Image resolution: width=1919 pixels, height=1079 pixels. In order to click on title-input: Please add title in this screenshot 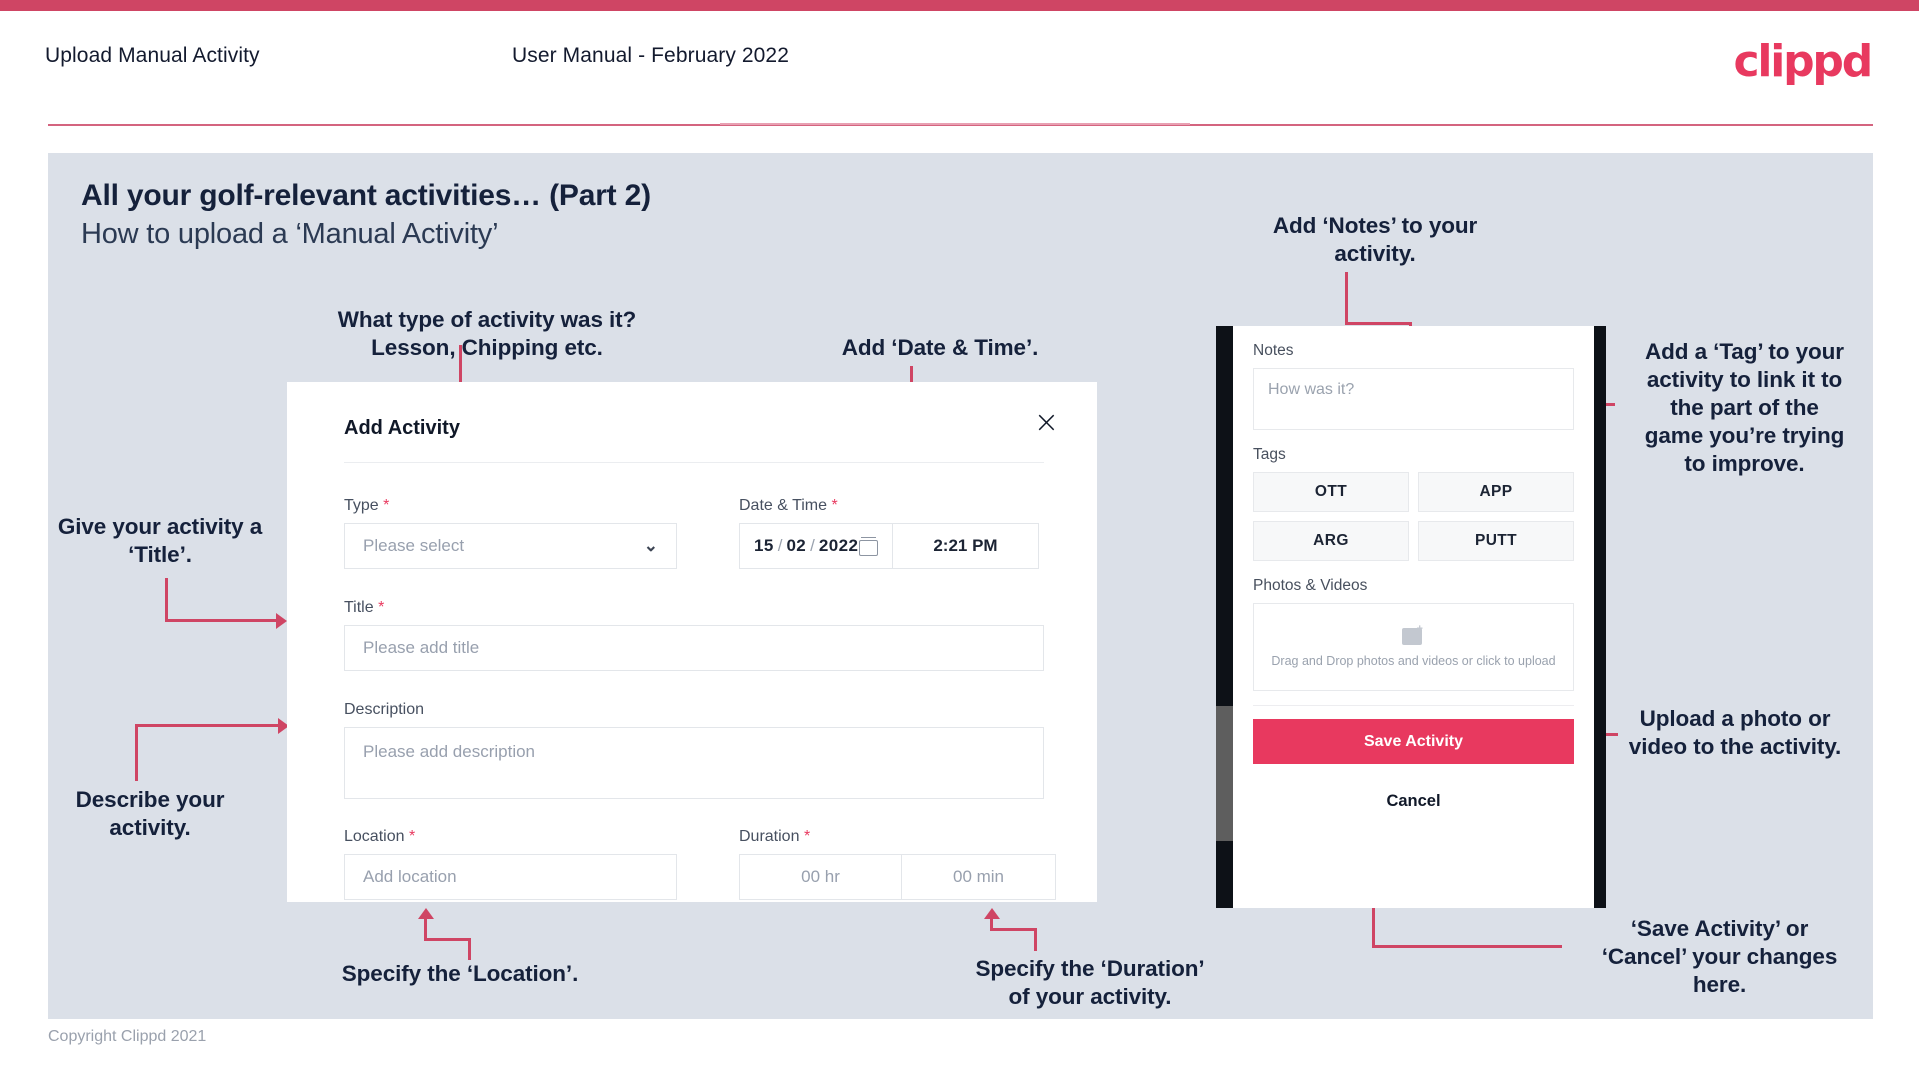, I will do `click(694, 648)`.